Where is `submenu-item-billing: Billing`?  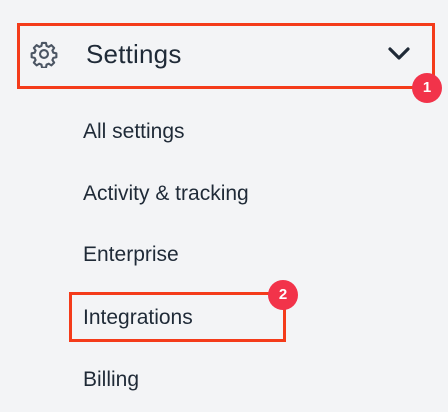 submenu-item-billing: Billing is located at coordinates (111, 380).